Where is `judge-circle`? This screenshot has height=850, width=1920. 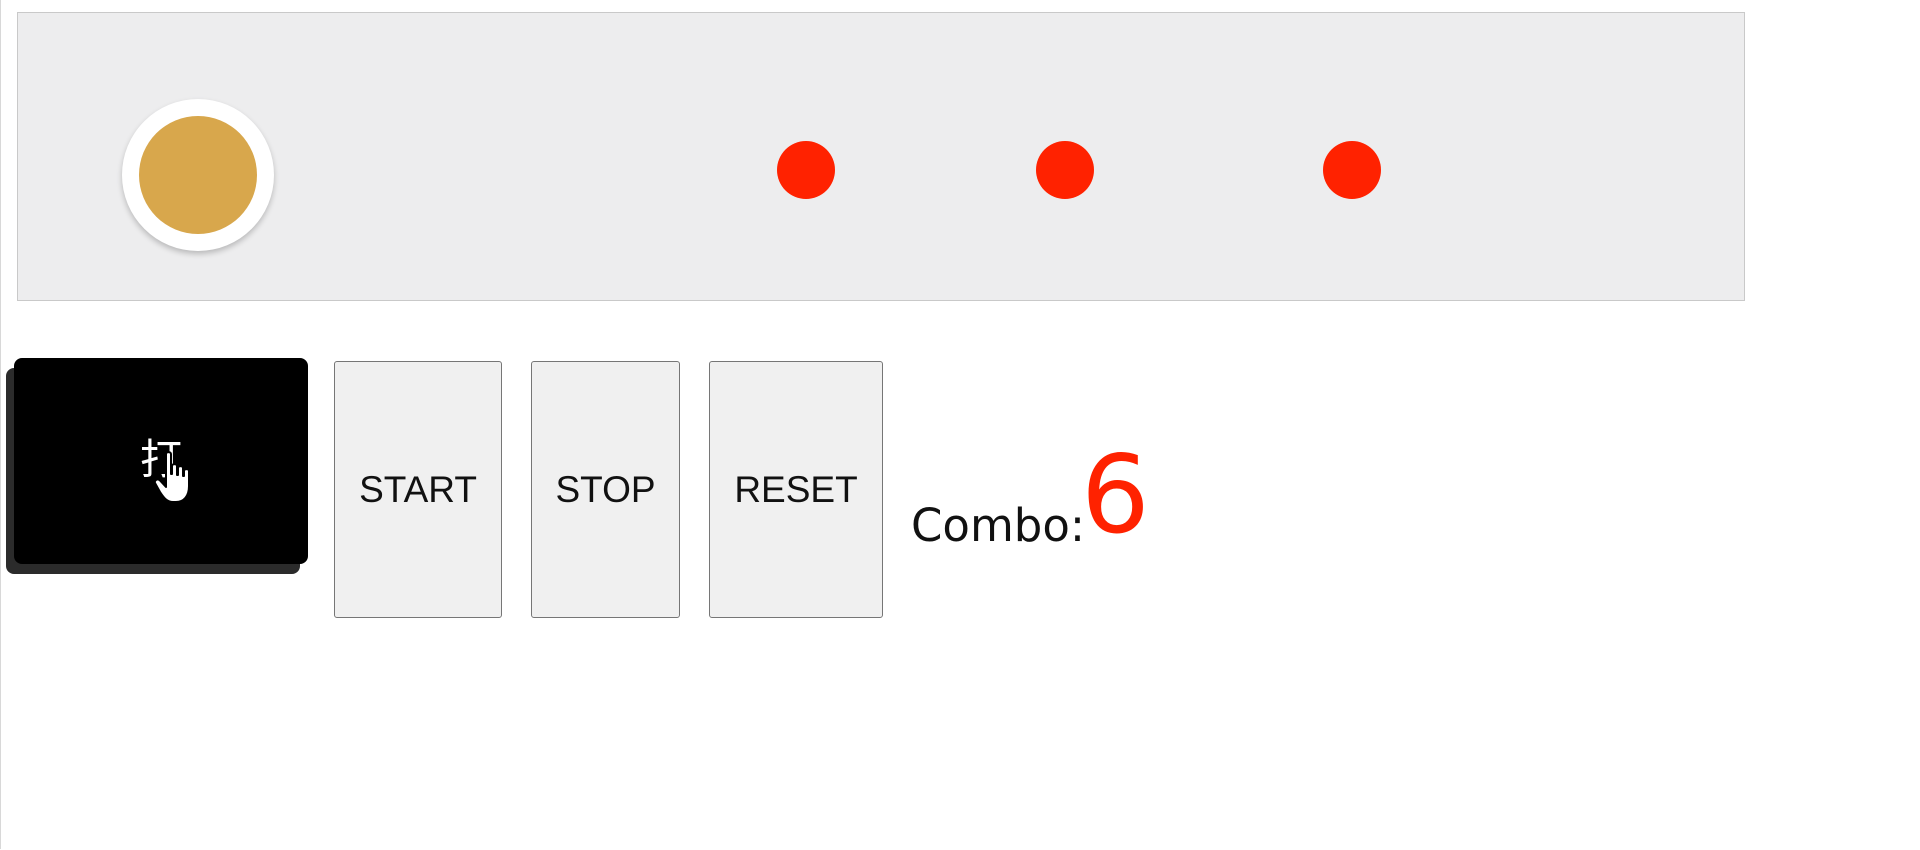
judge-circle is located at coordinates (198, 175).